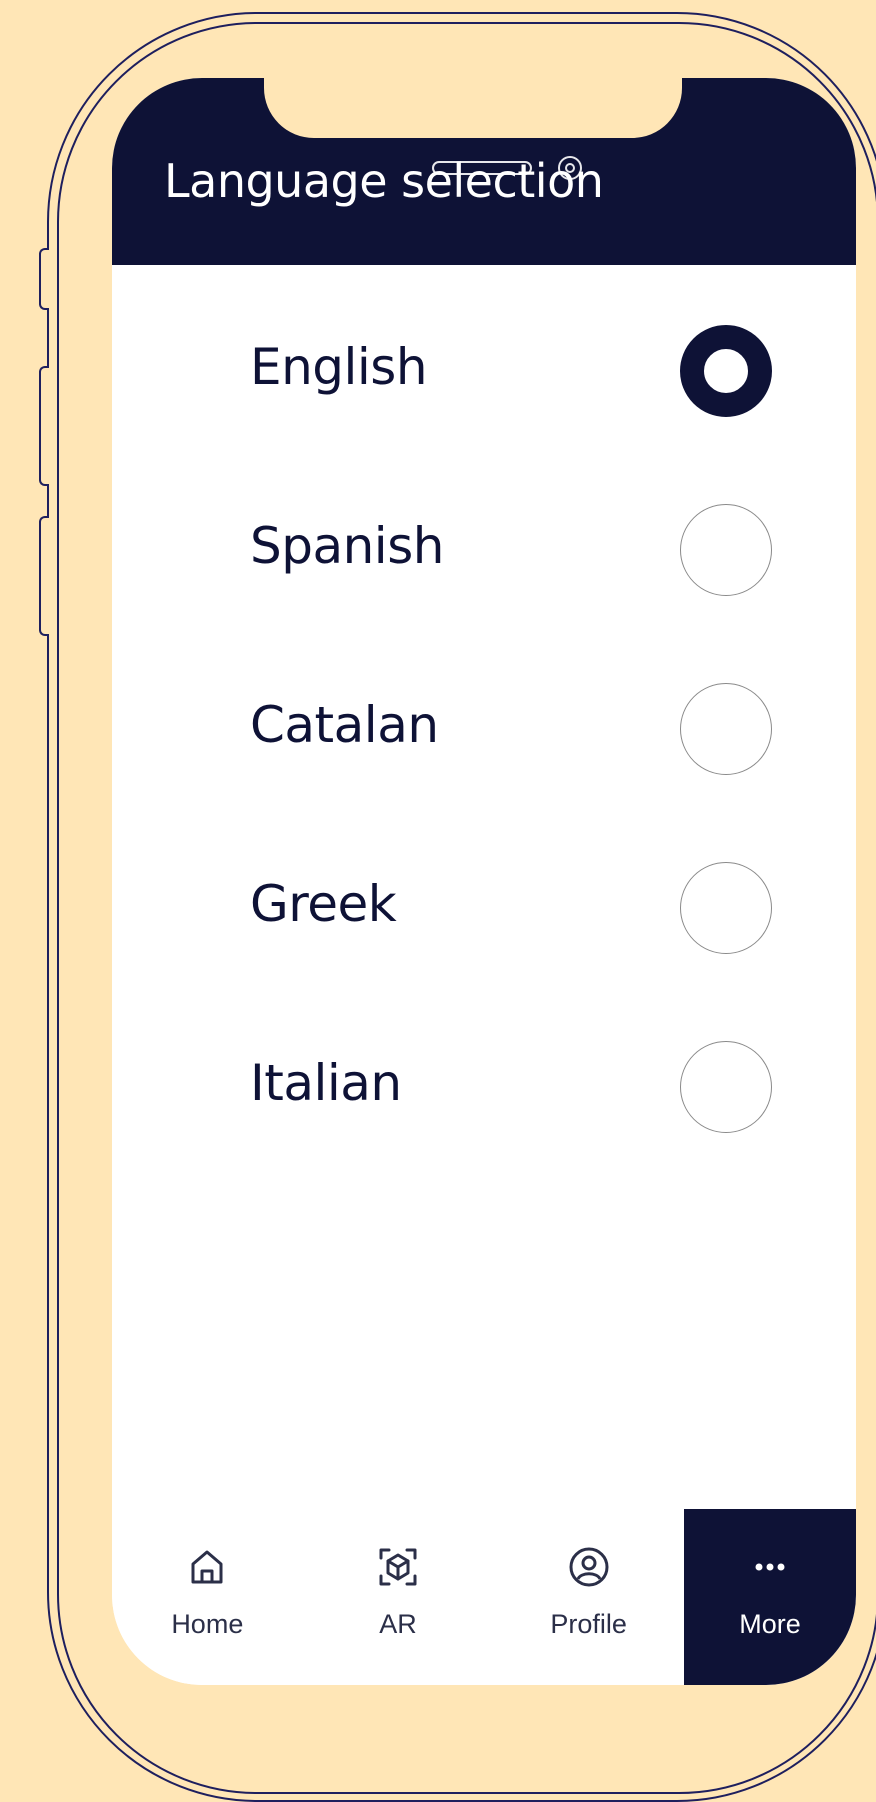 The width and height of the screenshot is (876, 1802). Describe the element at coordinates (770, 1624) in the screenshot. I see `nav-label-more: More` at that location.